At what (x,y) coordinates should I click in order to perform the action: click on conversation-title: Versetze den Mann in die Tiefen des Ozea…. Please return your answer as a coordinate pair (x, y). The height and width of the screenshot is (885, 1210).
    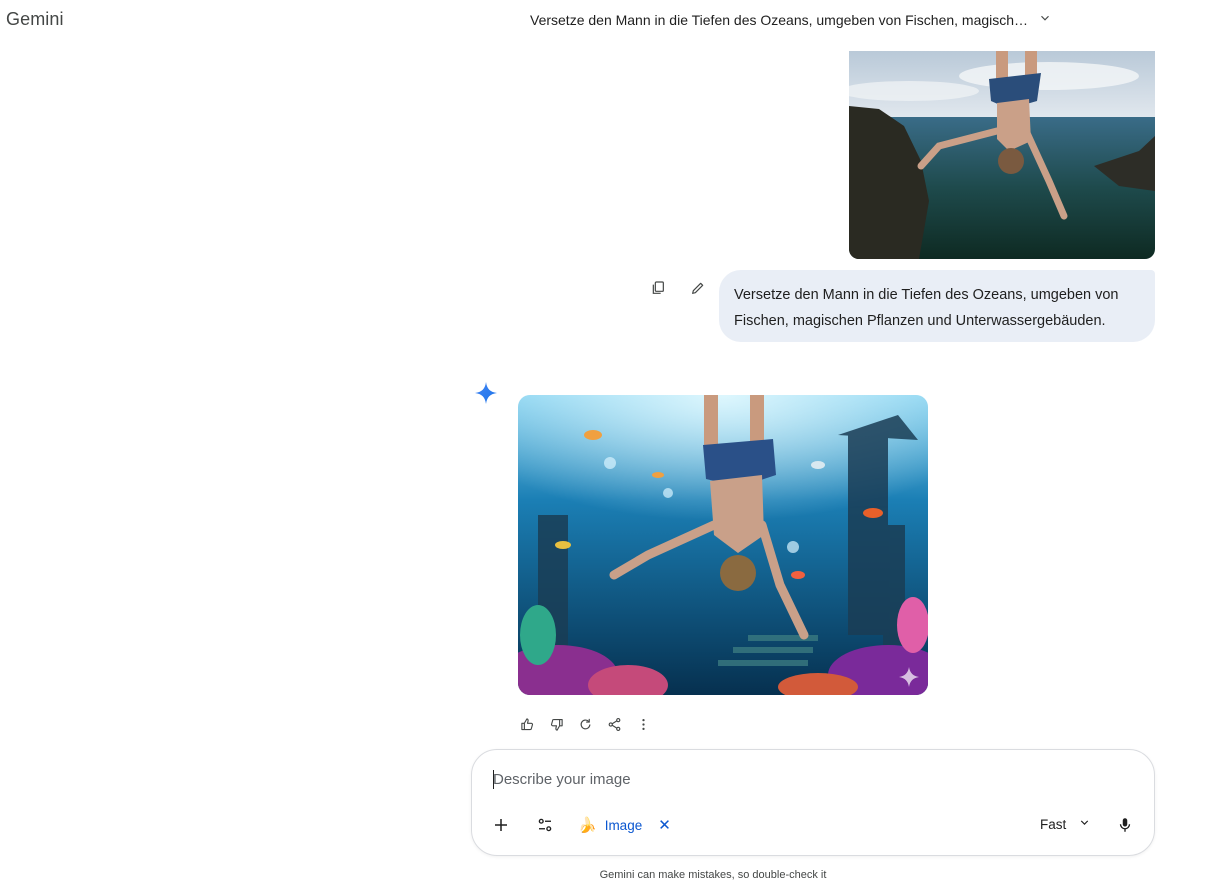
    Looking at the image, I should click on (779, 19).